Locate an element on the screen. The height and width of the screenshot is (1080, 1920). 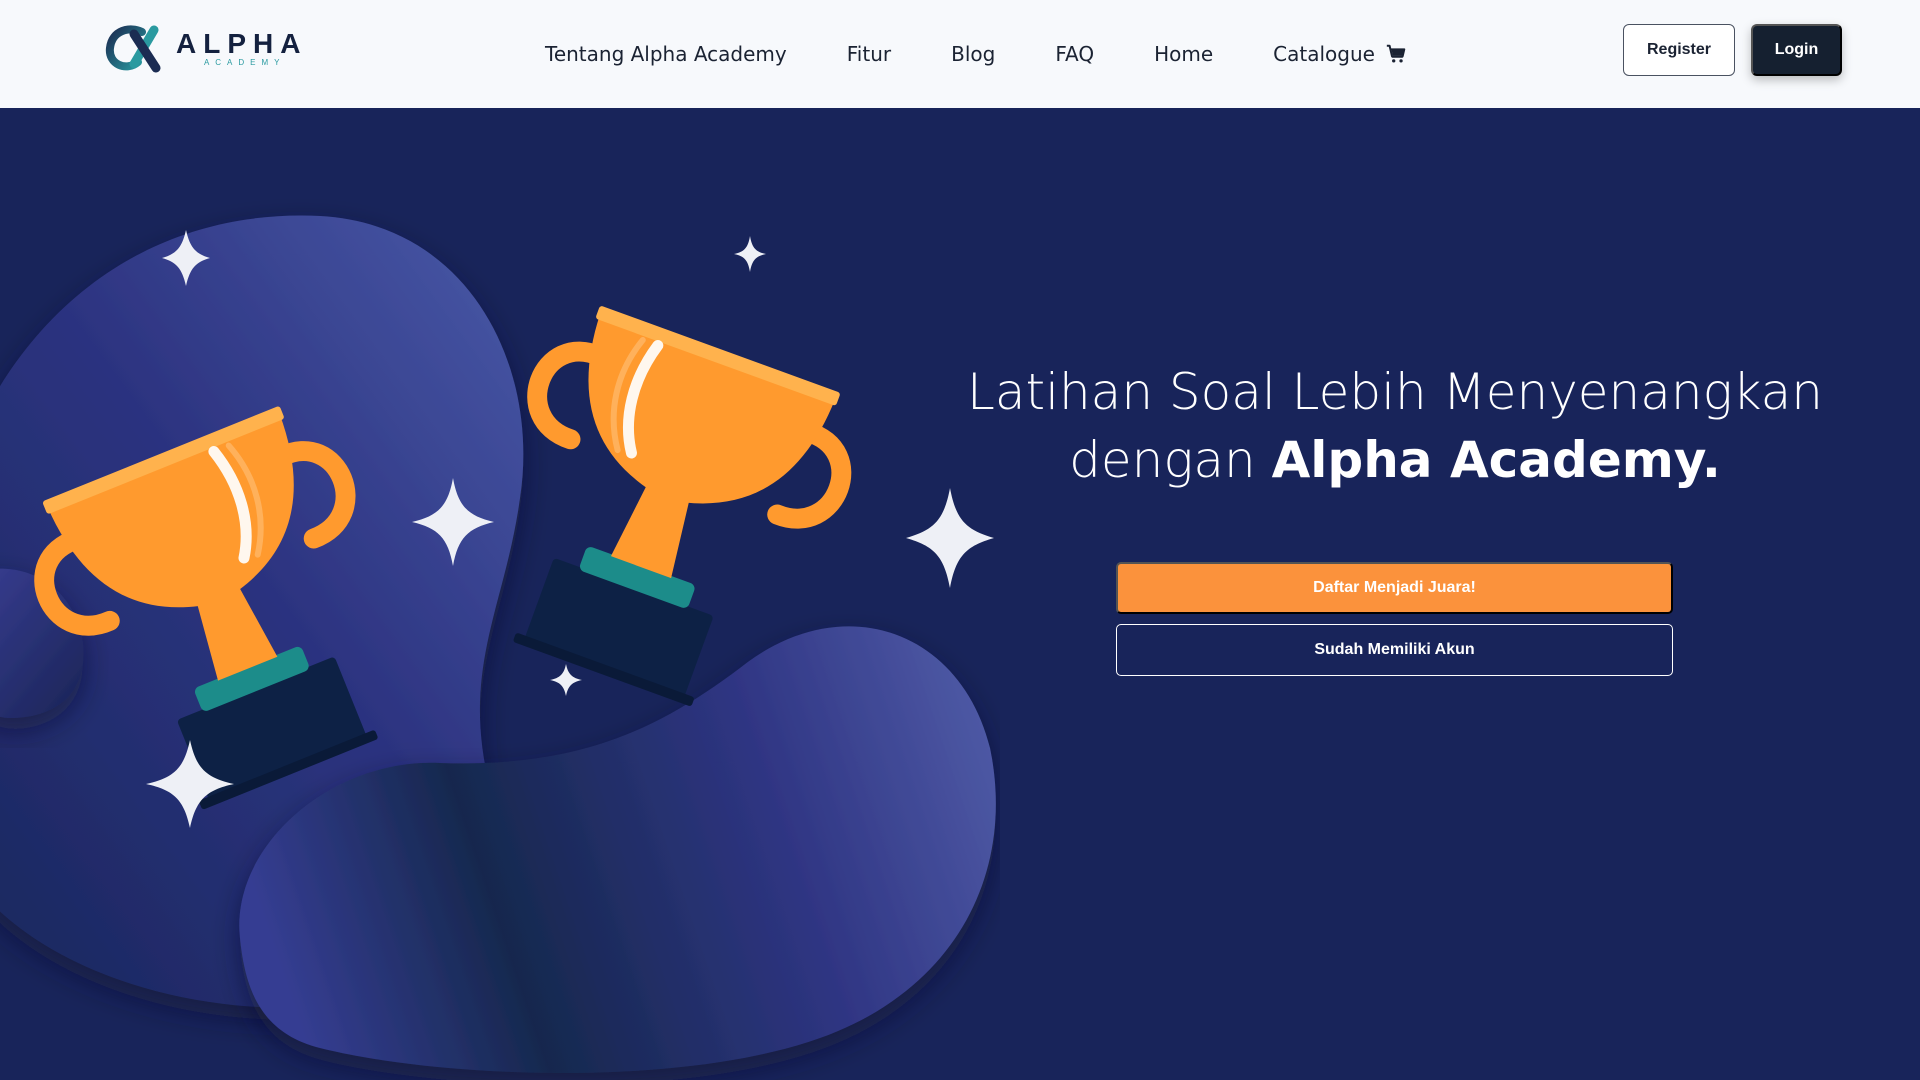
nav-link-label: Blog is located at coordinates (973, 54).